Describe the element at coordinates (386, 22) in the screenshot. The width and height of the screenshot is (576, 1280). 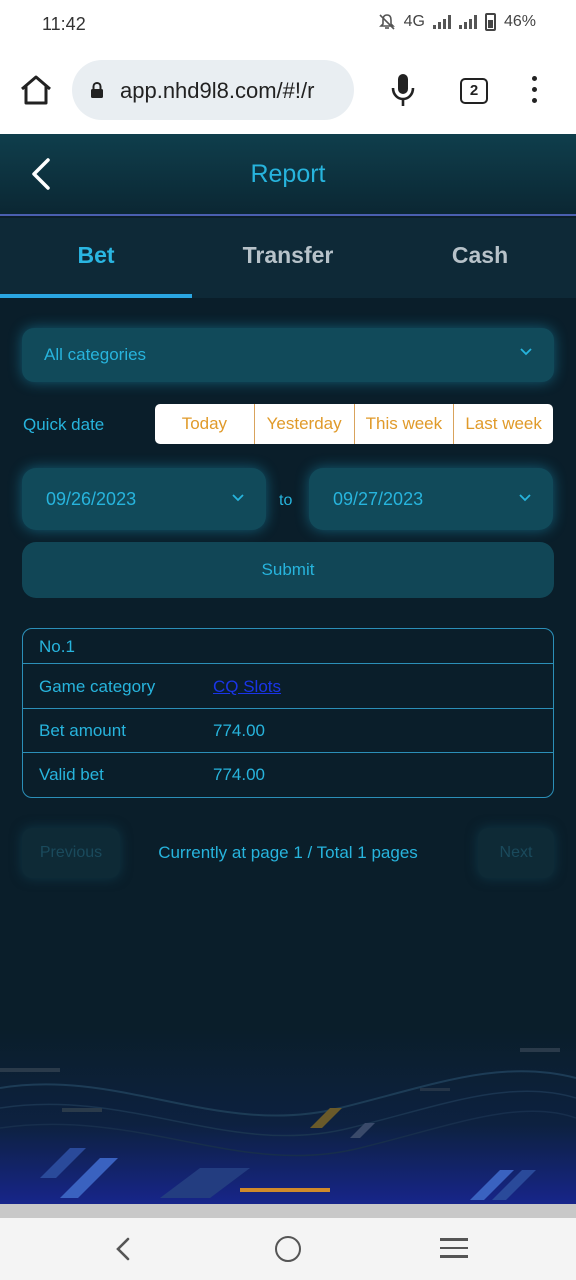
I see `notifications-off-icon` at that location.